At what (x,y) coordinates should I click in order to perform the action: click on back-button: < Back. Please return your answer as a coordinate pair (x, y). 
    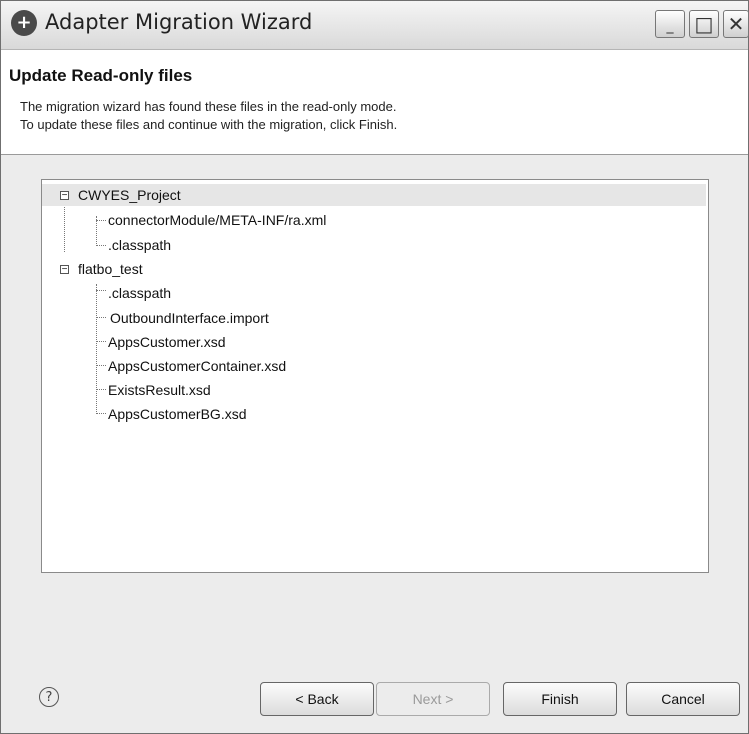
    Looking at the image, I should click on (317, 699).